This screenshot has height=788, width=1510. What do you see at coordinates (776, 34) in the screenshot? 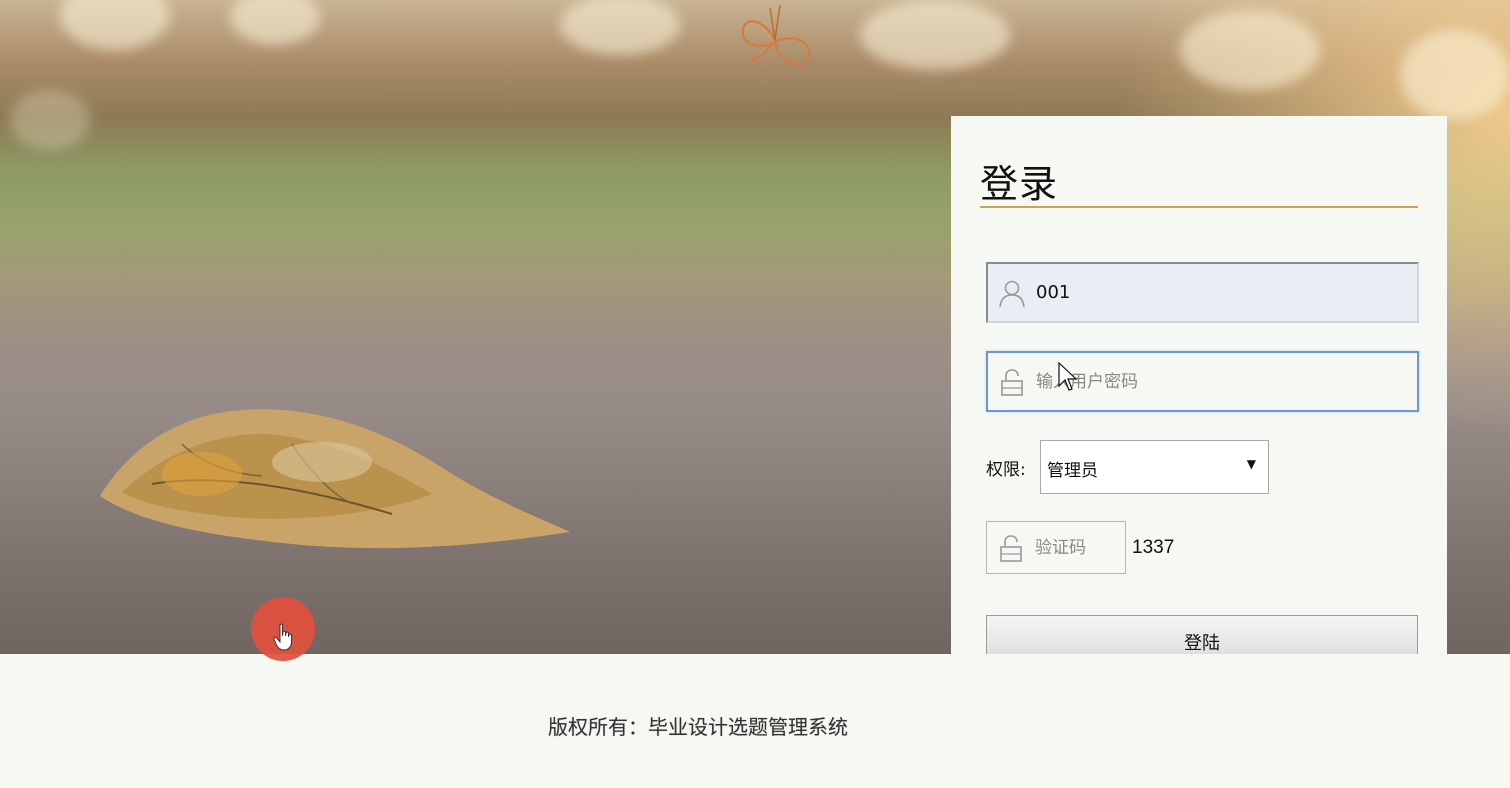
I see `butterfly-illustration` at bounding box center [776, 34].